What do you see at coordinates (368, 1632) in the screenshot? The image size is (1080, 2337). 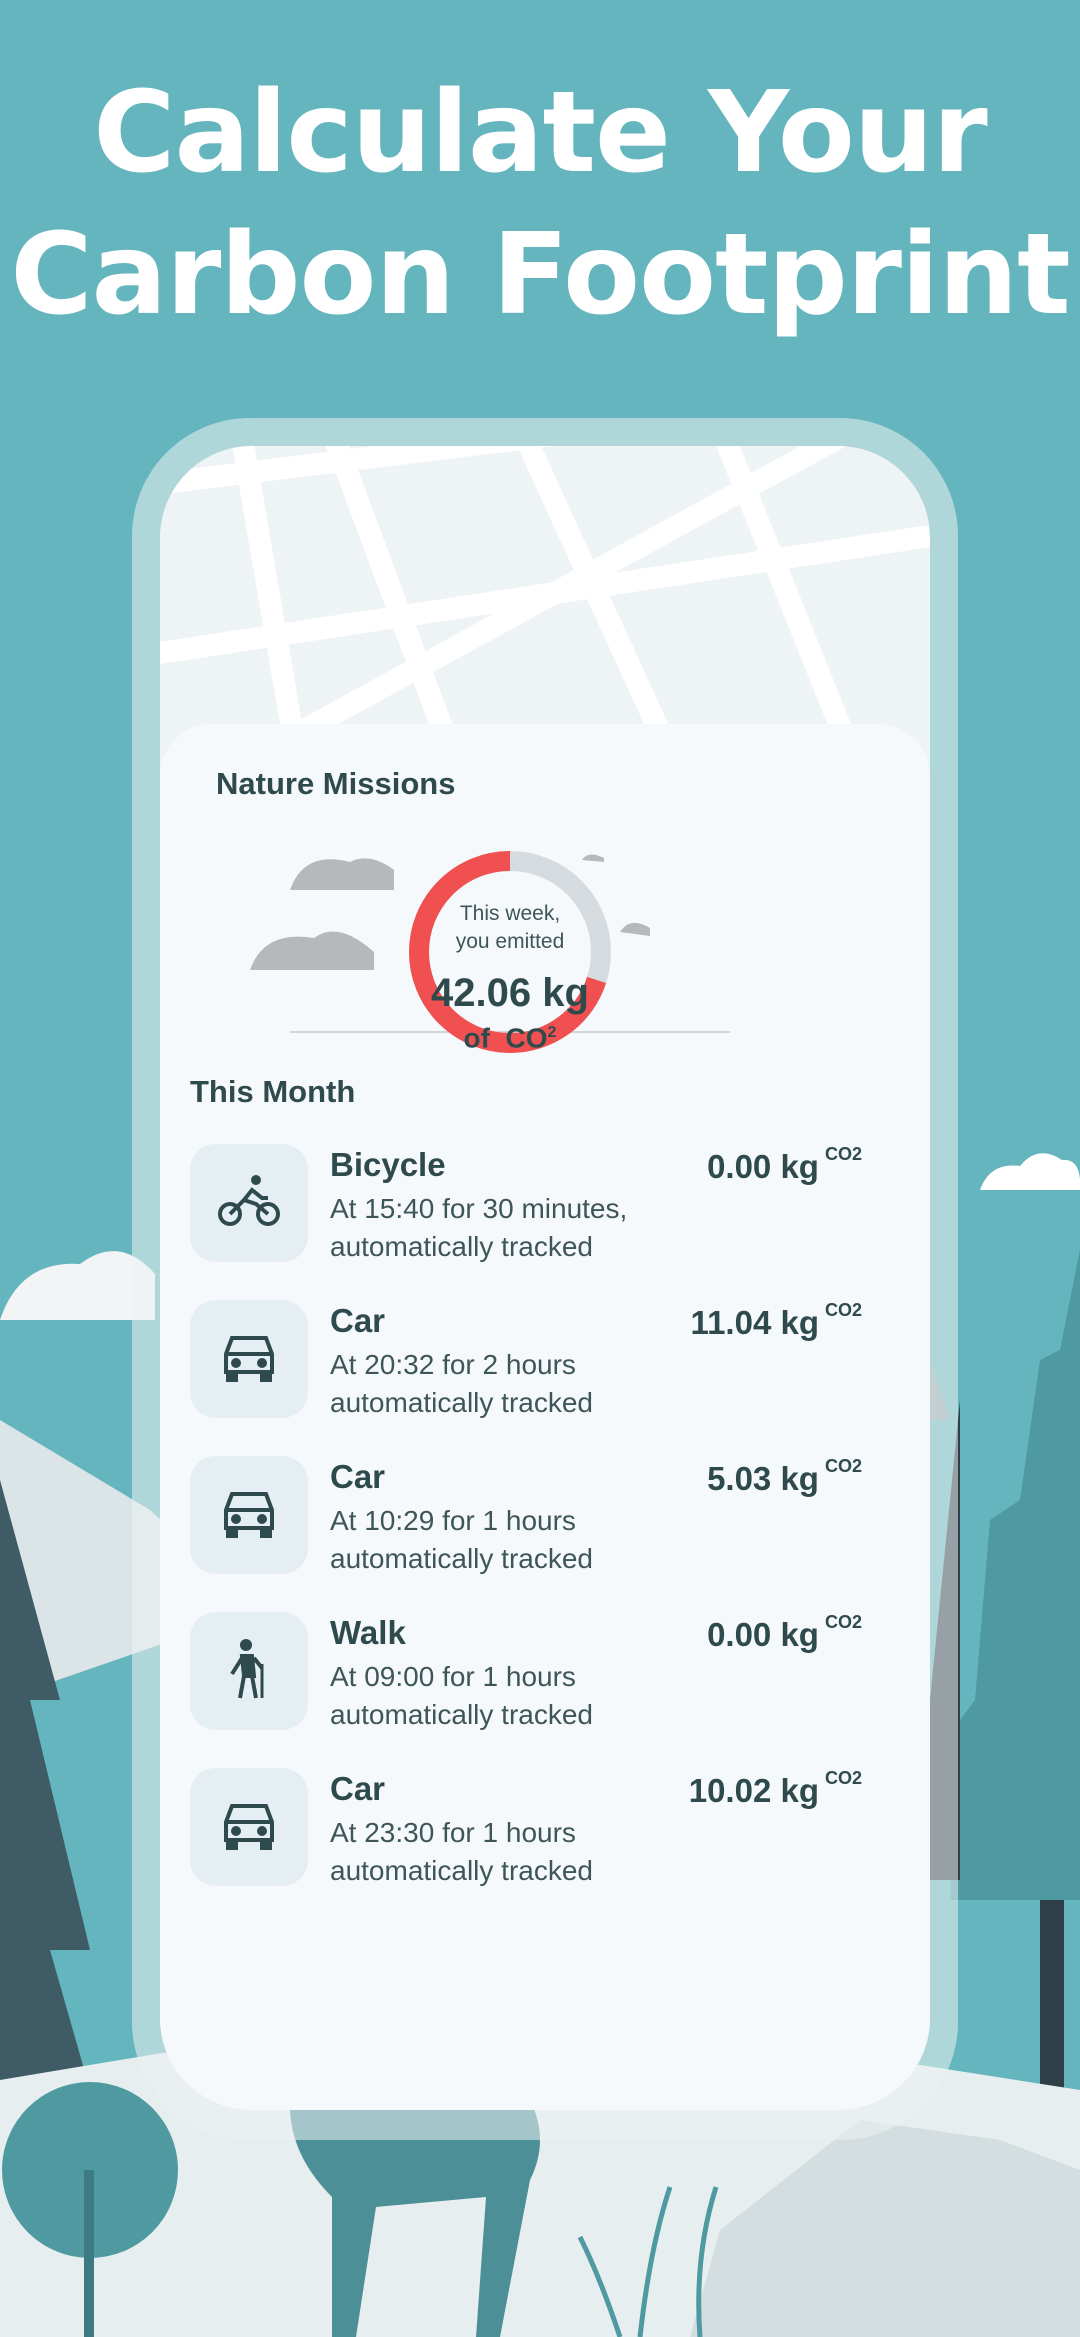 I see `activity-name: Walk` at bounding box center [368, 1632].